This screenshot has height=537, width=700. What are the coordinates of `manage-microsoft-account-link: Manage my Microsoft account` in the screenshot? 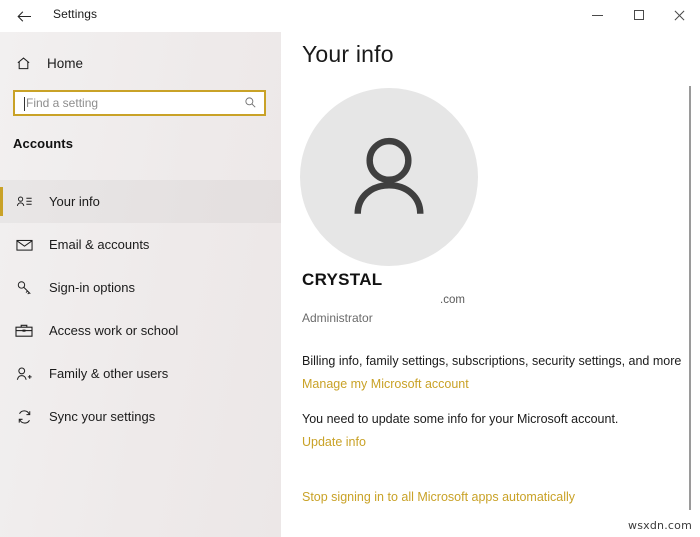 It's located at (385, 384).